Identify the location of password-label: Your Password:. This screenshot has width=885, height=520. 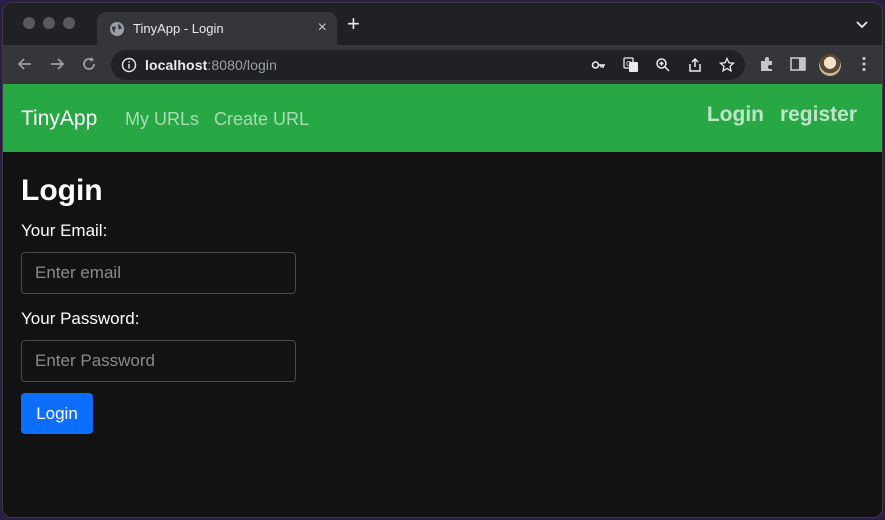
(80, 318).